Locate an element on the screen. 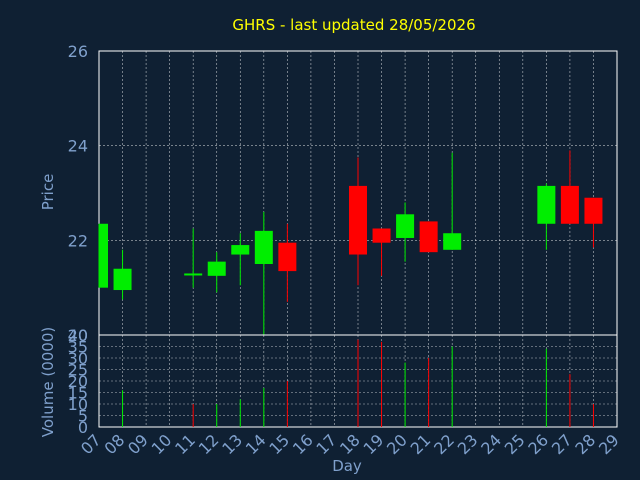 The image size is (640, 480). price-tick-label: 24 is located at coordinates (78, 146).